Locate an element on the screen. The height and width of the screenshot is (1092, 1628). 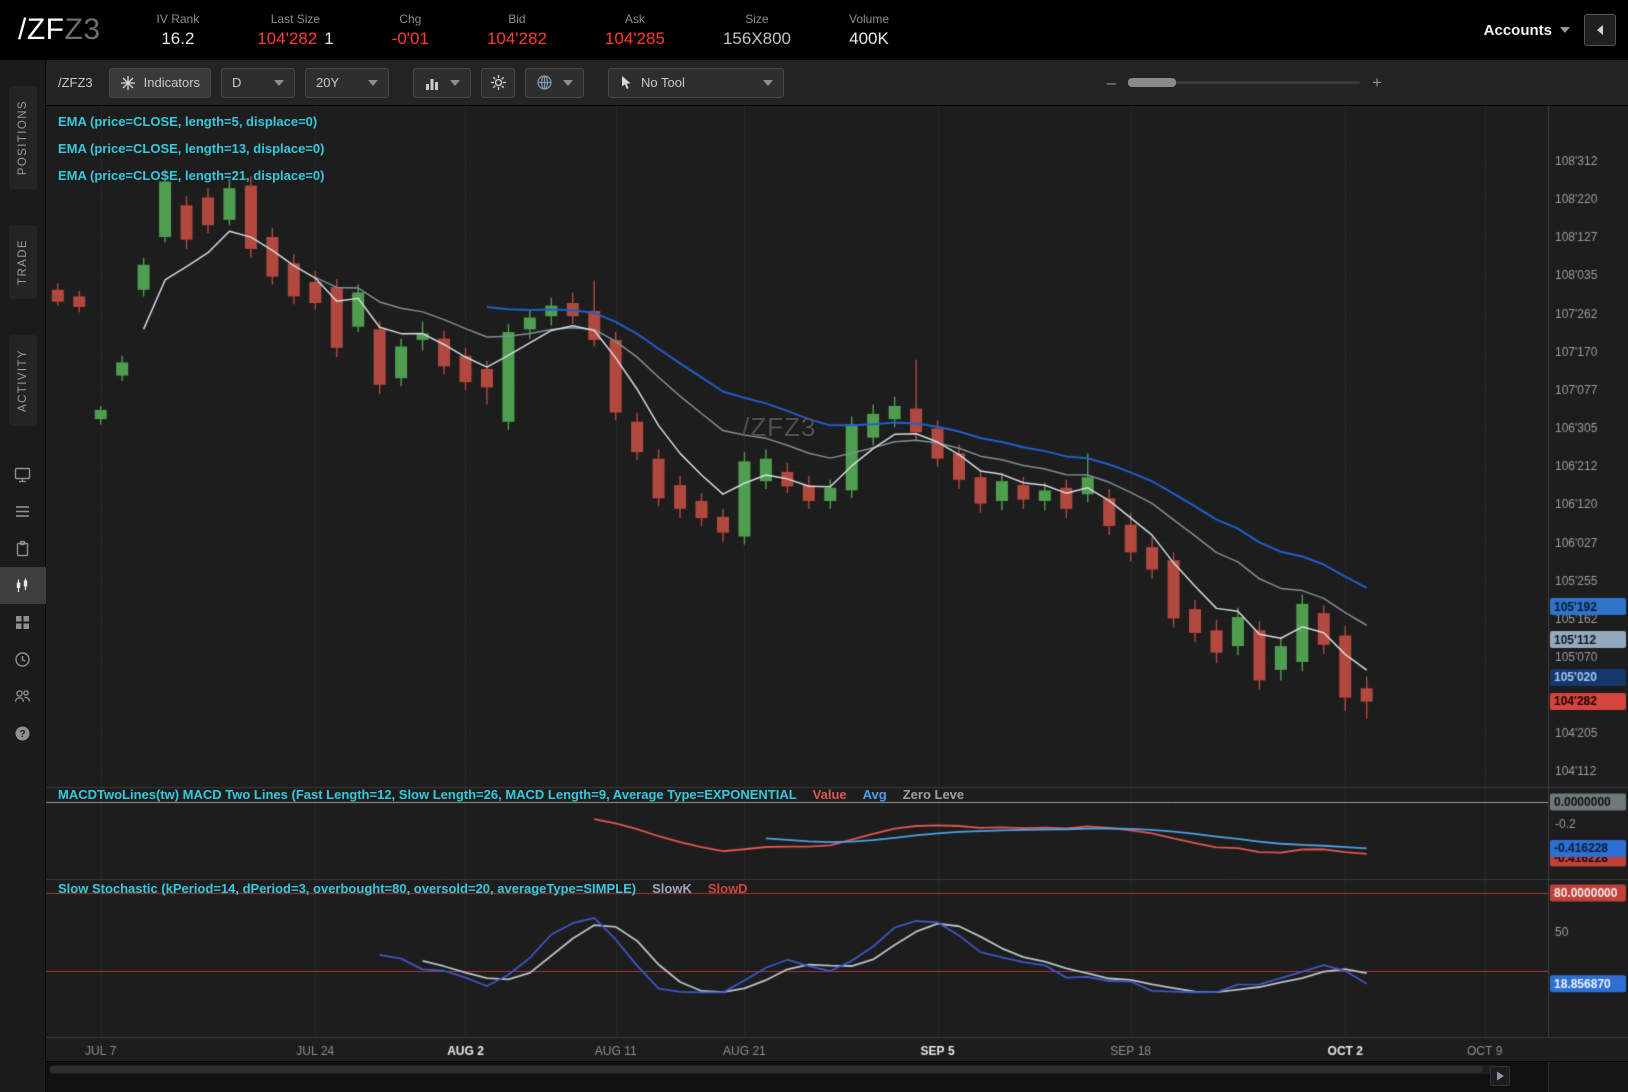
stat-label: Chg is located at coordinates (410, 18).